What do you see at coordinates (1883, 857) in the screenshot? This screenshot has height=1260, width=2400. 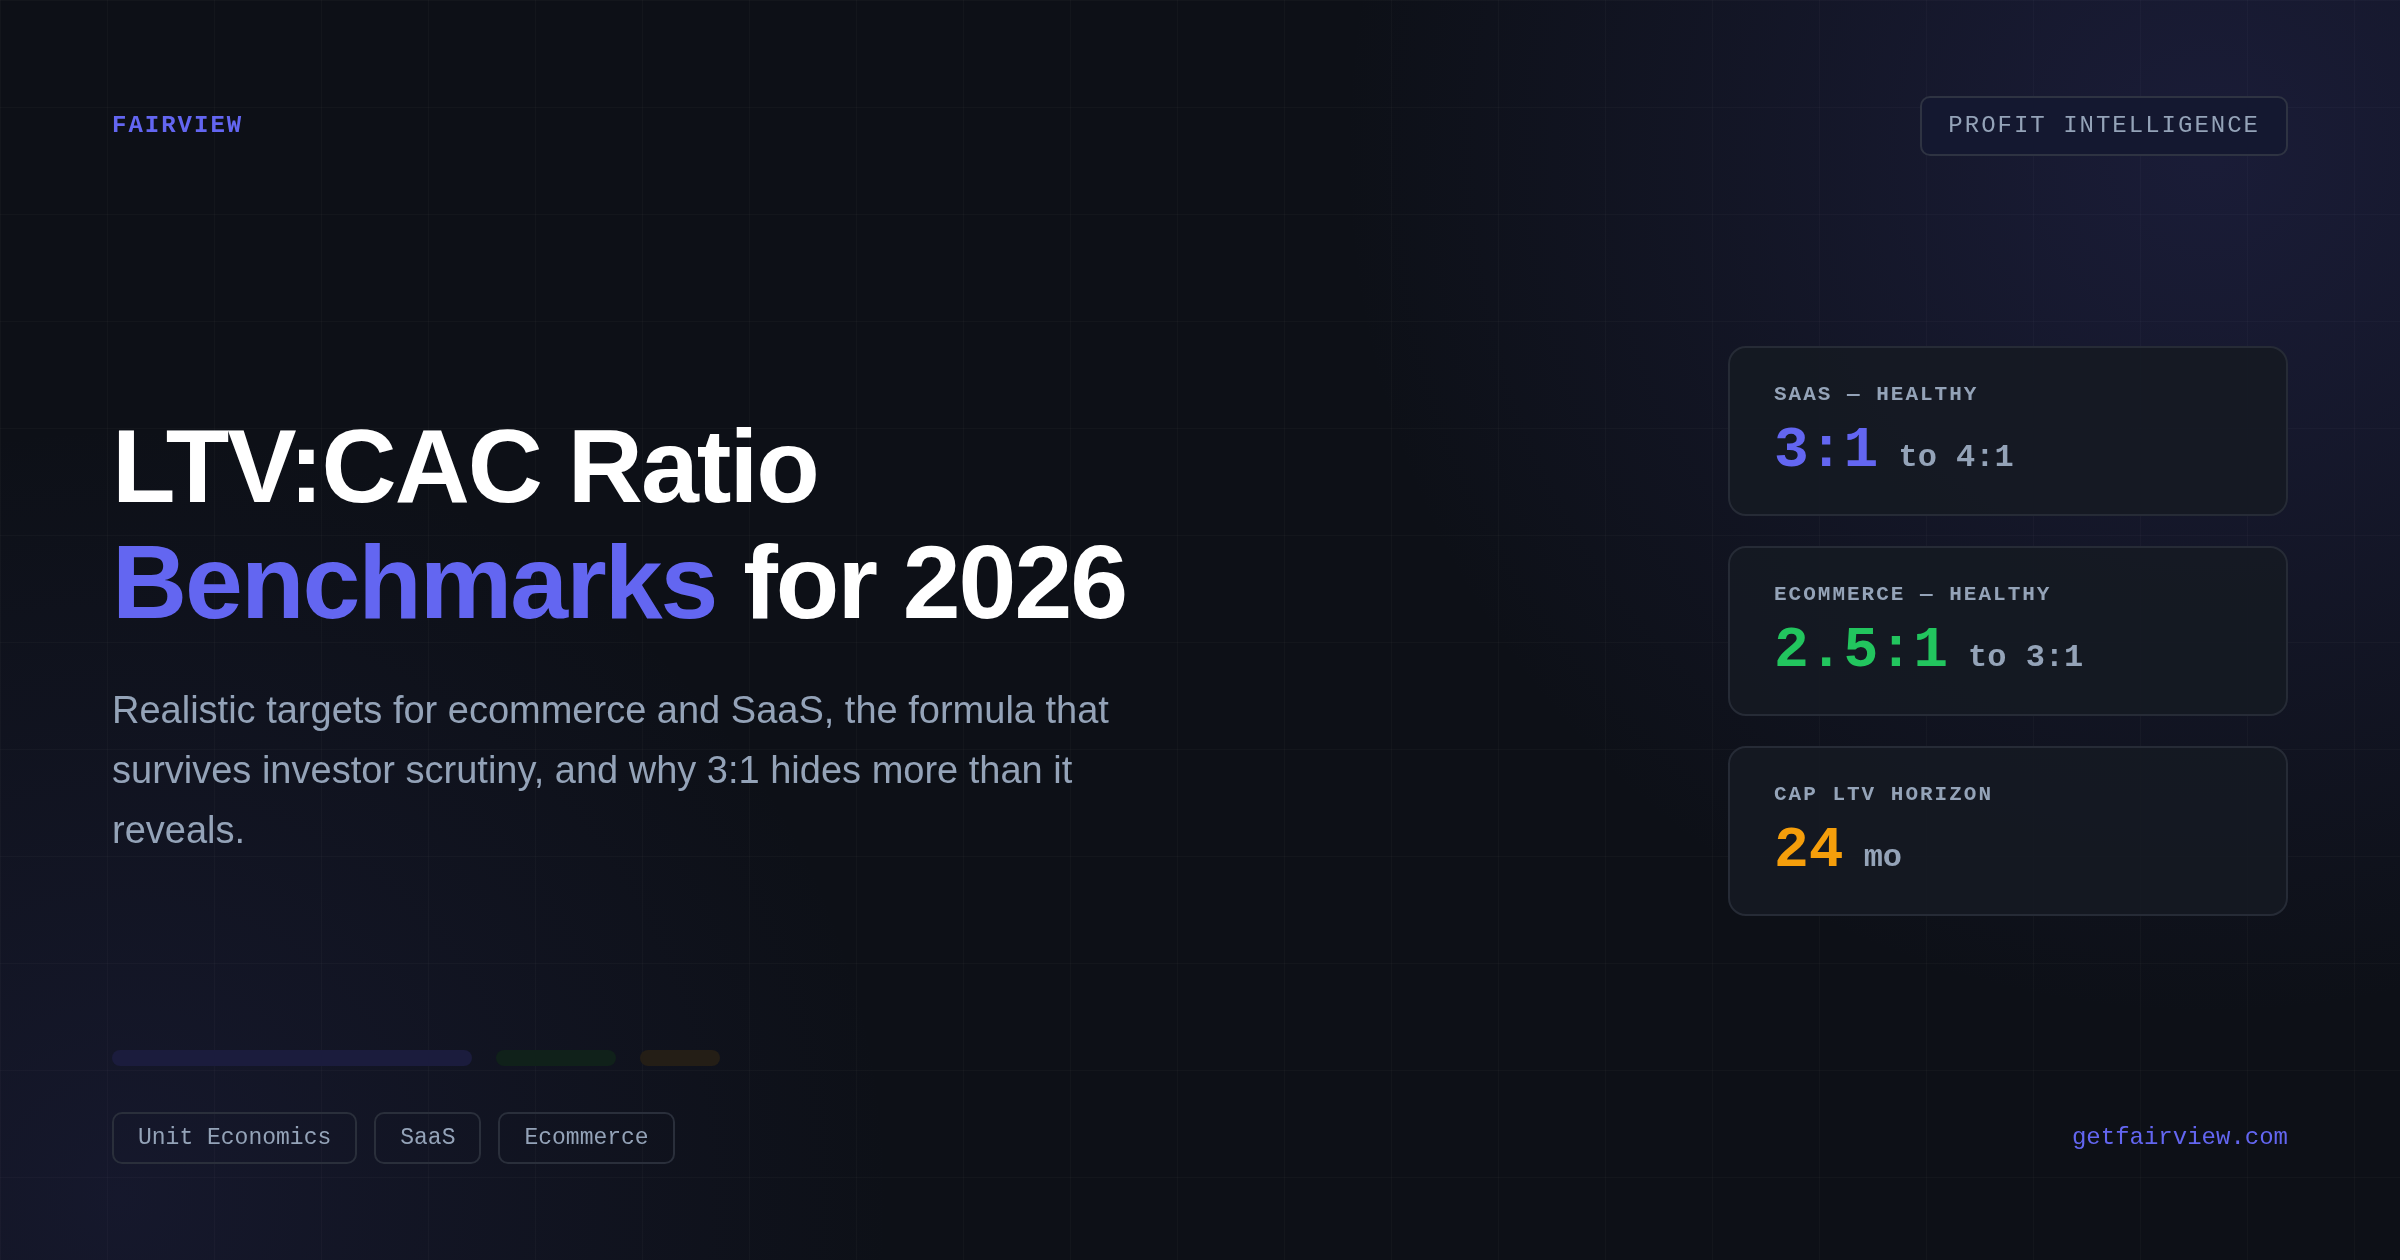 I see `stat-range: mo` at bounding box center [1883, 857].